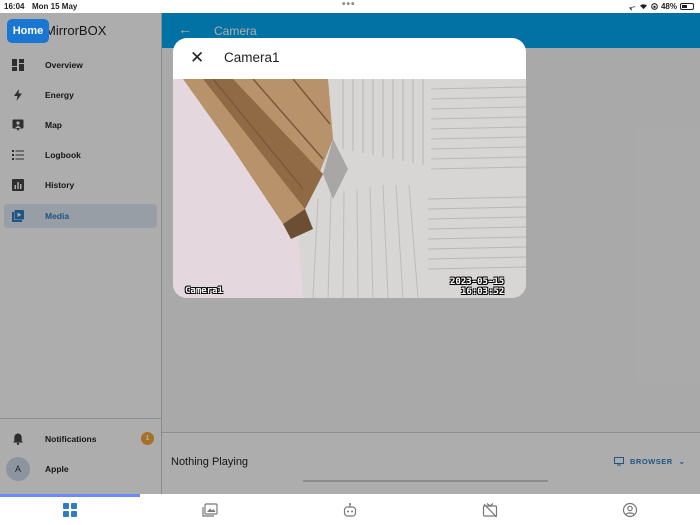  I want to click on account-icon, so click(630, 510).